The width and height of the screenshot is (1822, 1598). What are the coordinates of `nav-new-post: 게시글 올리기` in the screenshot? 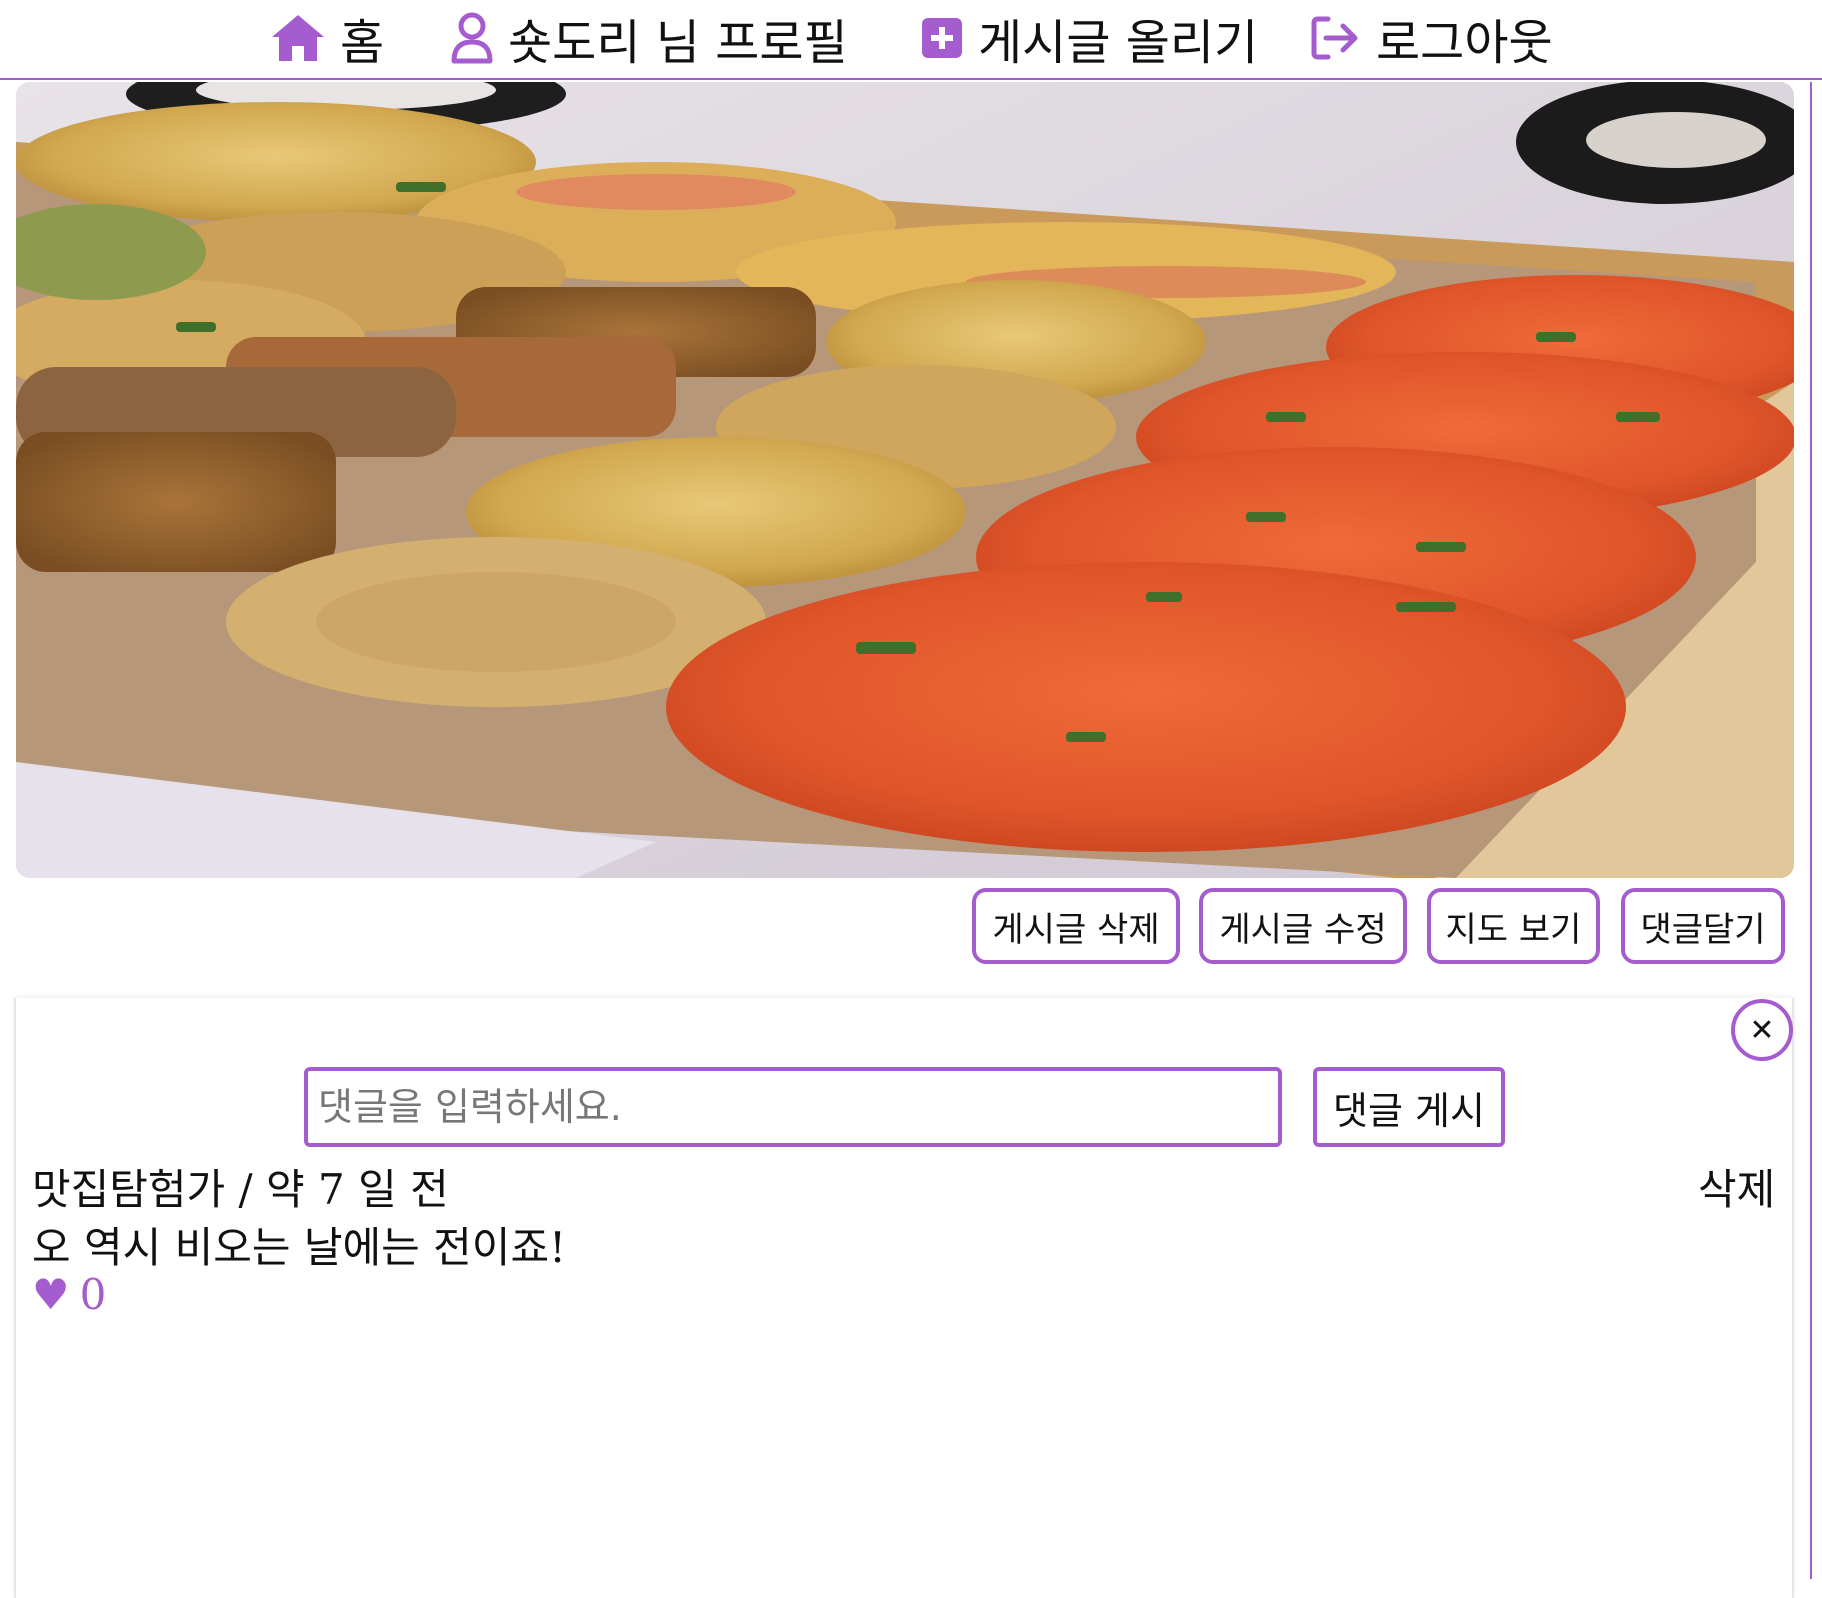 It's located at (1089, 38).